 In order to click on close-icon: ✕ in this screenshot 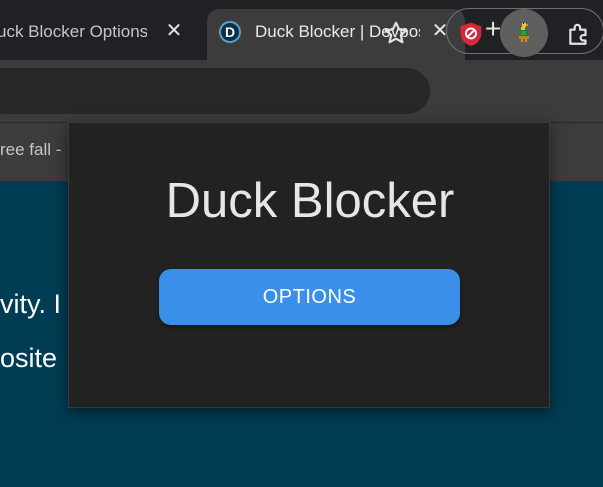, I will do `click(174, 30)`.